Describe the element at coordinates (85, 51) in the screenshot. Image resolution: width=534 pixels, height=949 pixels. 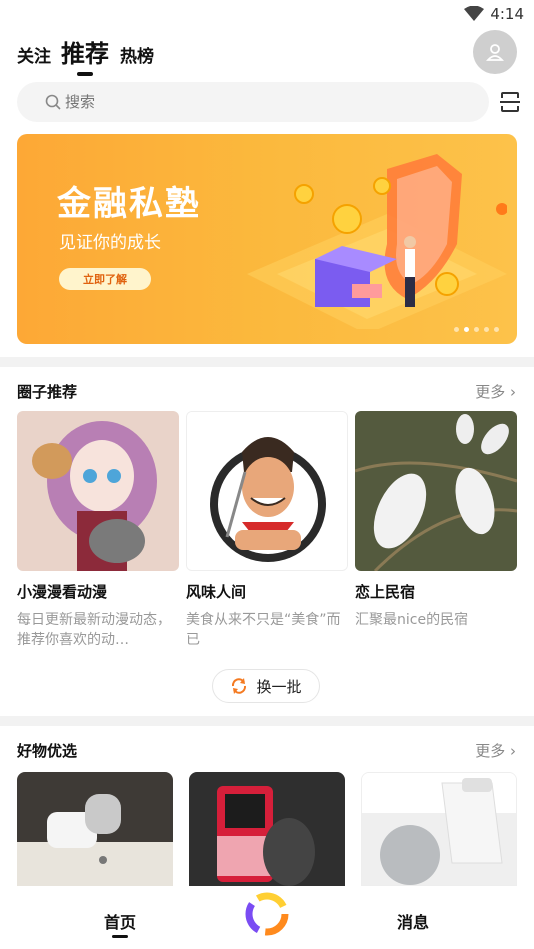
I see `tab-recommend: 推荐` at that location.